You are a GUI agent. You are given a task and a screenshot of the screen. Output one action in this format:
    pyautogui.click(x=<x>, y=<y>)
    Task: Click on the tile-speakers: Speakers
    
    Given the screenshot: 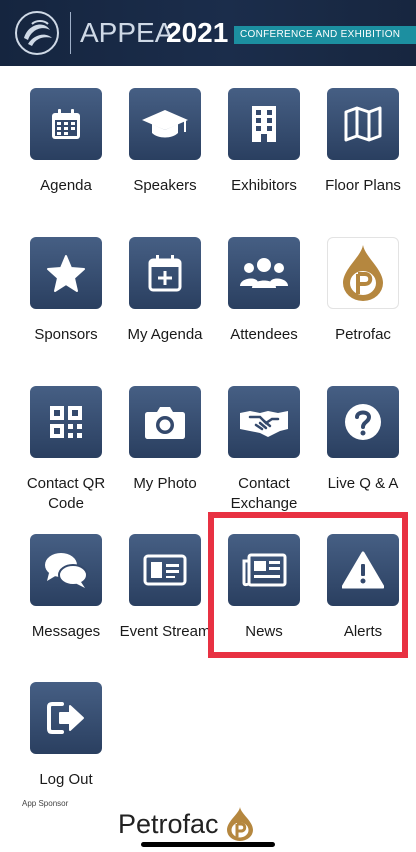 What is the action you would take?
    pyautogui.click(x=165, y=142)
    